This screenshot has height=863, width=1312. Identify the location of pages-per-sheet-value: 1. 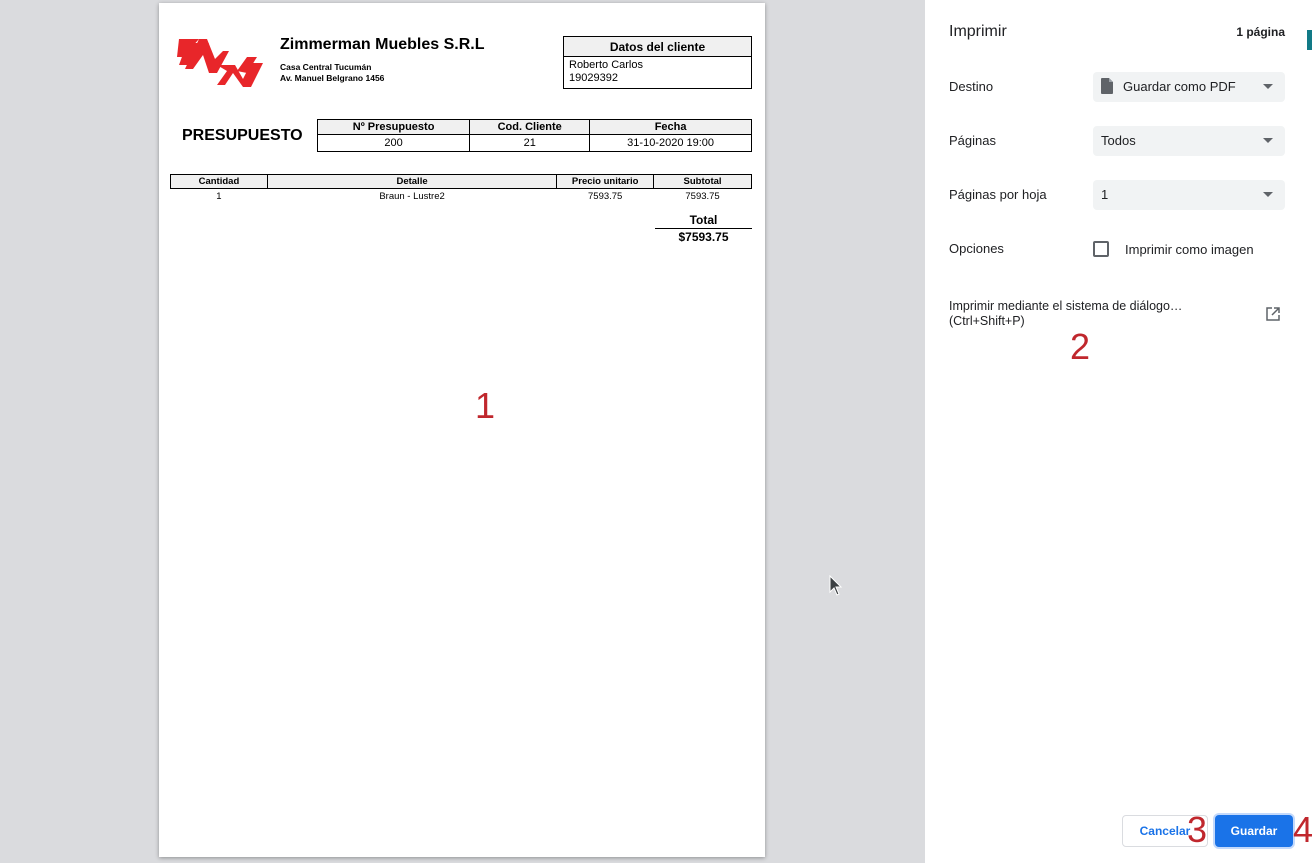
(1105, 194).